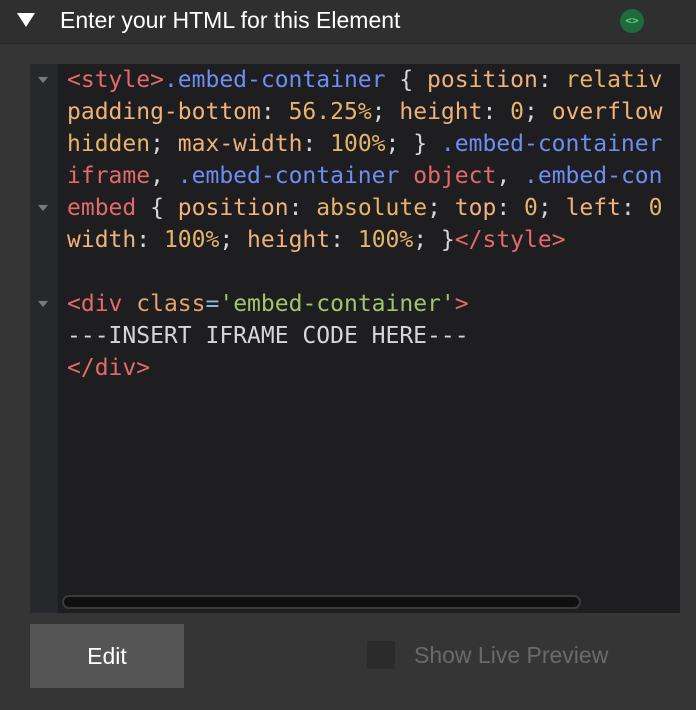  I want to click on code-line: <div class='embed-container'>, so click(373, 304).